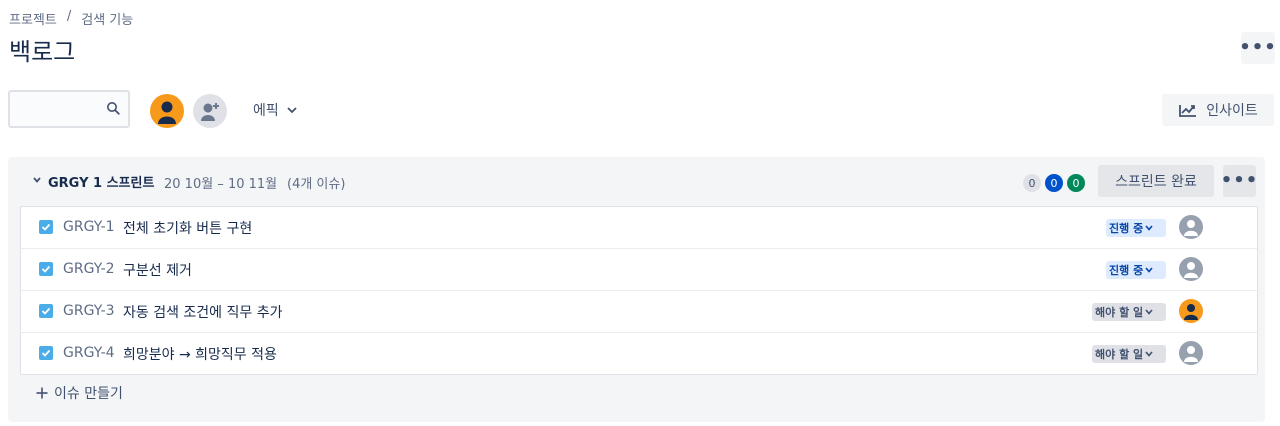 The height and width of the screenshot is (426, 1280). What do you see at coordinates (1188, 111) in the screenshot?
I see `trend-chart-icon` at bounding box center [1188, 111].